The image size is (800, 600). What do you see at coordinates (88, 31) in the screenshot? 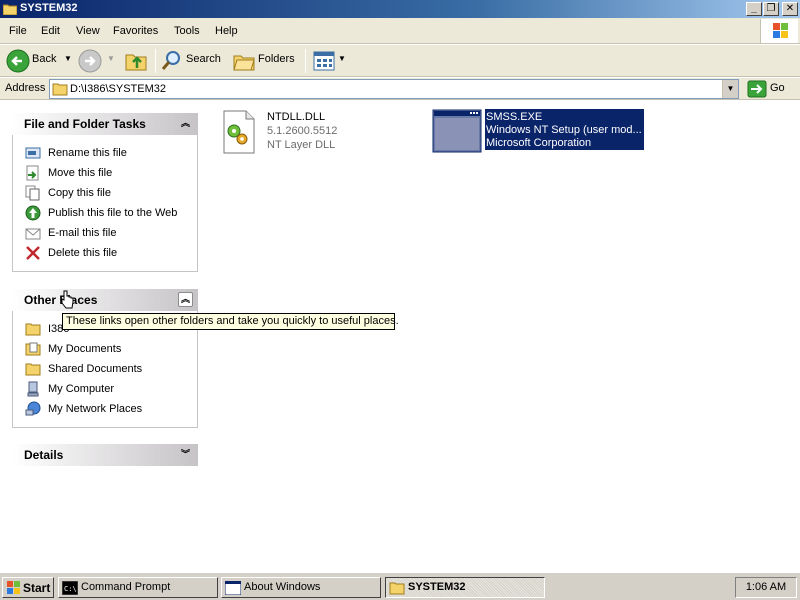
I see `menu-view: View` at bounding box center [88, 31].